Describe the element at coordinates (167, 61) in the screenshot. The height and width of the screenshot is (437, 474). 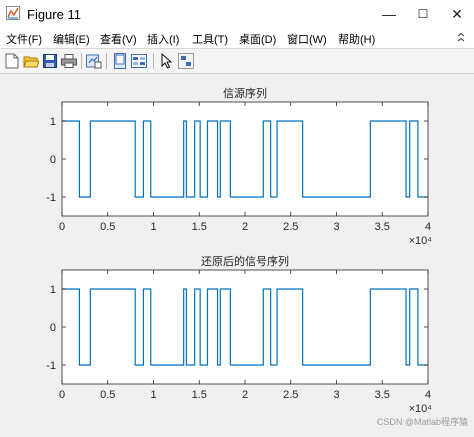
I see `pointer-icon` at that location.